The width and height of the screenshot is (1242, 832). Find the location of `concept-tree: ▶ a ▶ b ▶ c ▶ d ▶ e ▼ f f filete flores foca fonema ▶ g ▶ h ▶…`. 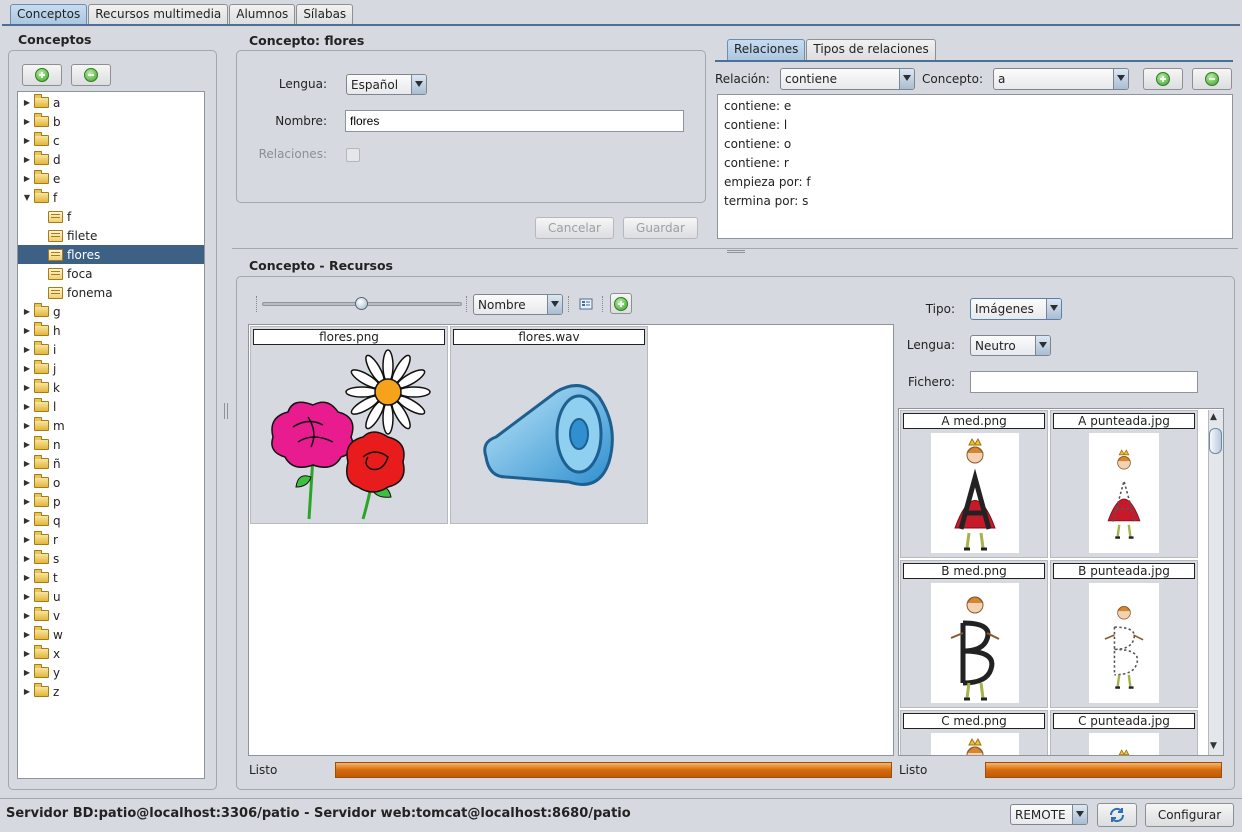

concept-tree: ▶ a ▶ b ▶ c ▶ d ▶ e ▼ f f filete flores foca fonema ▶ g ▶ h ▶… is located at coordinates (111, 435).